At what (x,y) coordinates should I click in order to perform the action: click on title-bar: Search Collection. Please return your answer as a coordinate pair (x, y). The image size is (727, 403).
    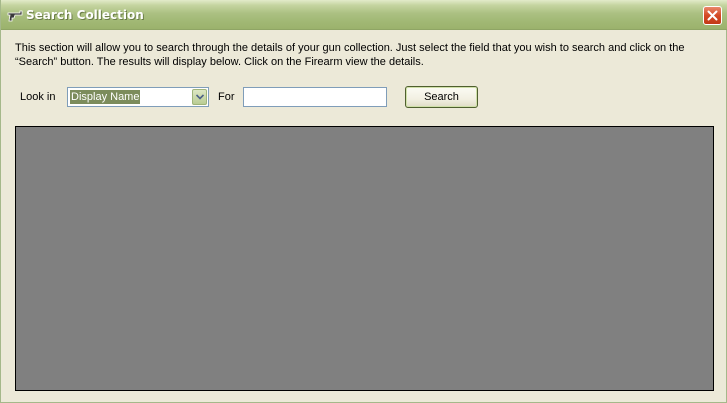
    Looking at the image, I should click on (364, 15).